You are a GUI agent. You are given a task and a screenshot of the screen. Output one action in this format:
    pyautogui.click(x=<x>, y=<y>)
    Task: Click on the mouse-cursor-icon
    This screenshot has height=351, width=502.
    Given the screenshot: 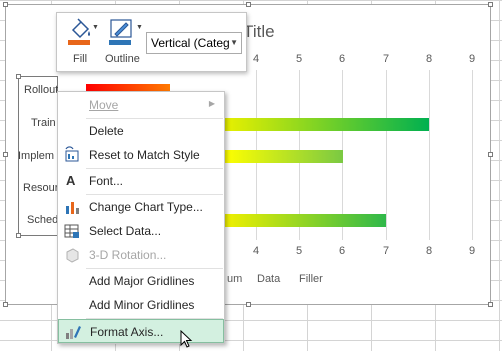 What is the action you would take?
    pyautogui.click(x=186, y=339)
    